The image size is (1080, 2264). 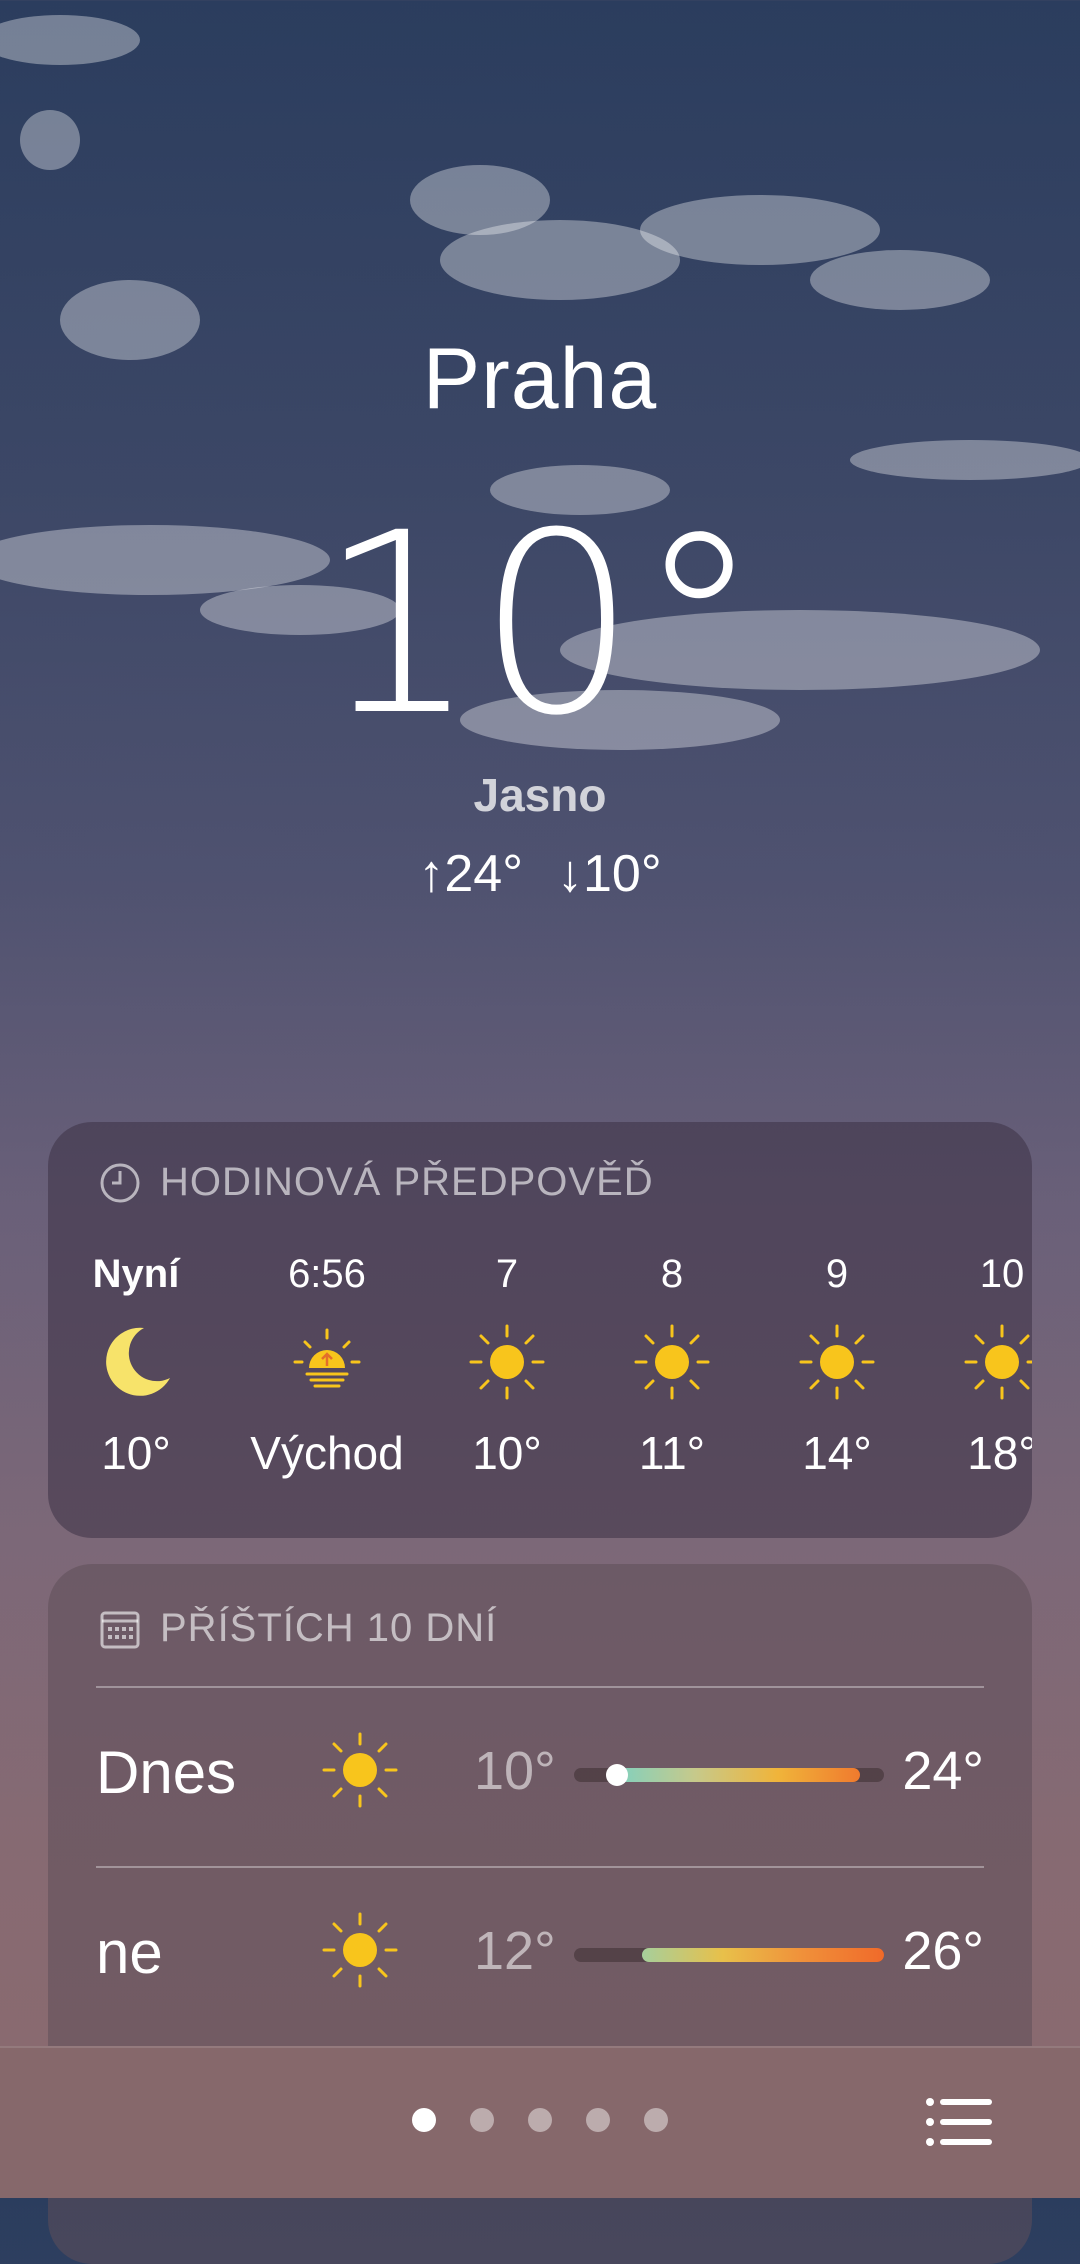 What do you see at coordinates (617, 1775) in the screenshot?
I see `current-temperature-dot` at bounding box center [617, 1775].